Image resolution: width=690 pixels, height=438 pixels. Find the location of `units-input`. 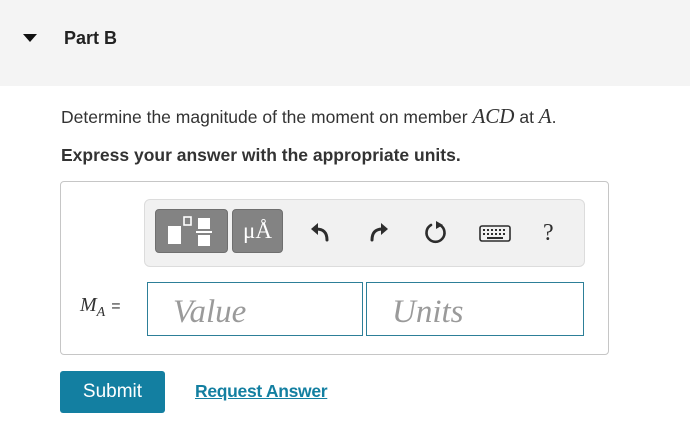

units-input is located at coordinates (475, 309).